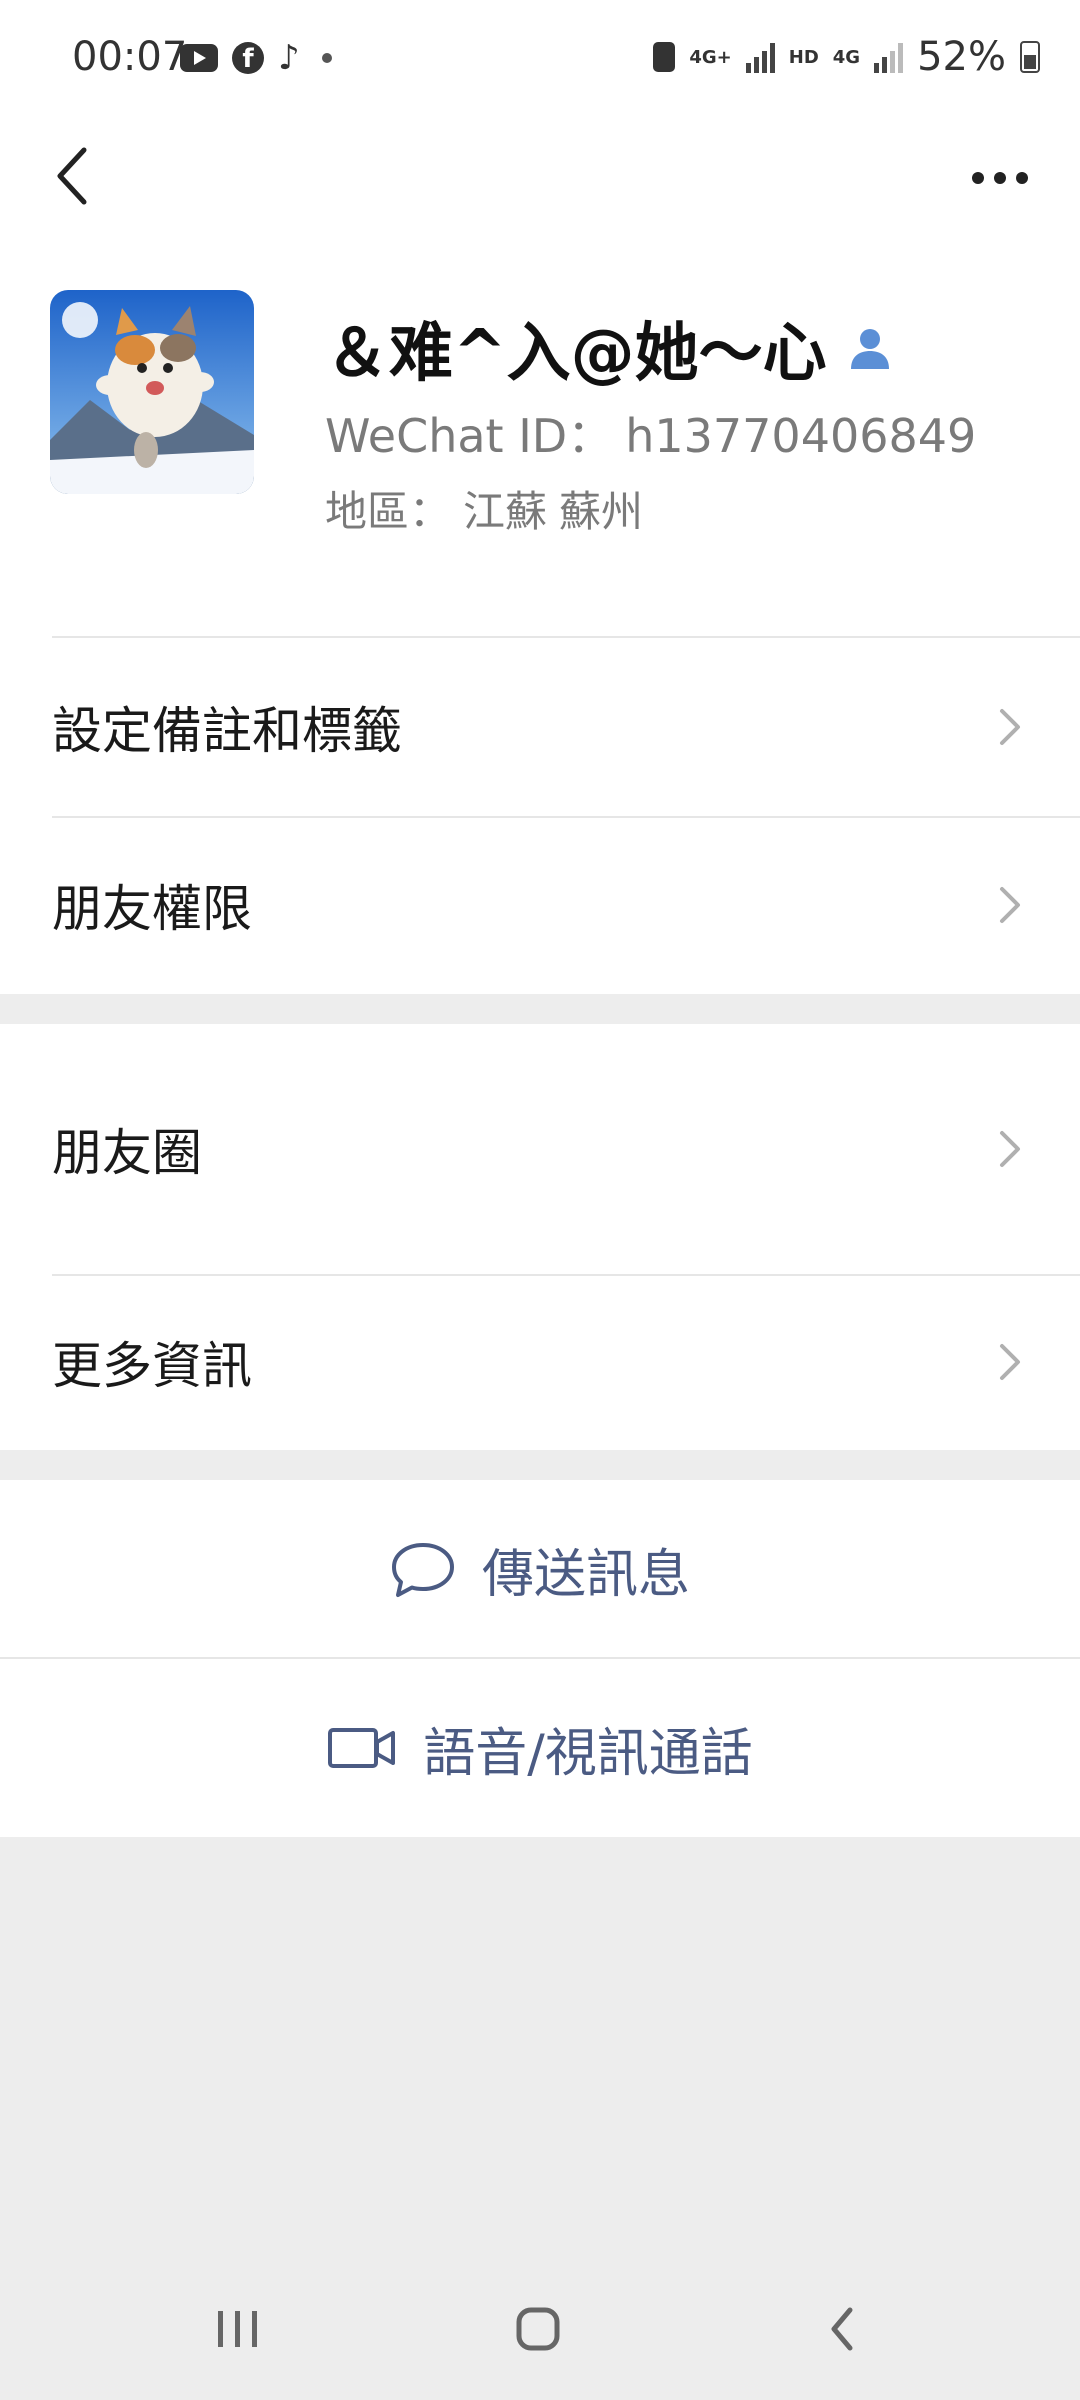 This screenshot has width=1080, height=2400. I want to click on avatar, so click(152, 392).